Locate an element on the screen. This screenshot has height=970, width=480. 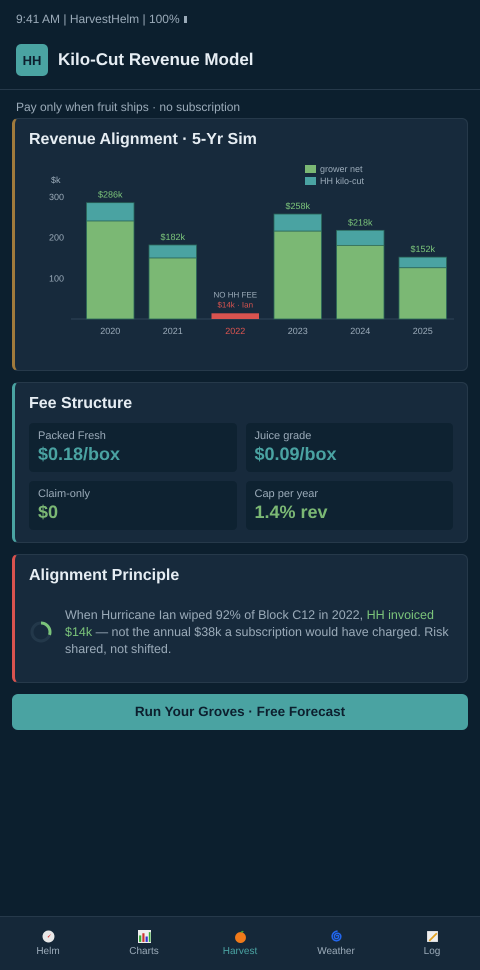
fee-value: $0.18/box is located at coordinates (80, 454).